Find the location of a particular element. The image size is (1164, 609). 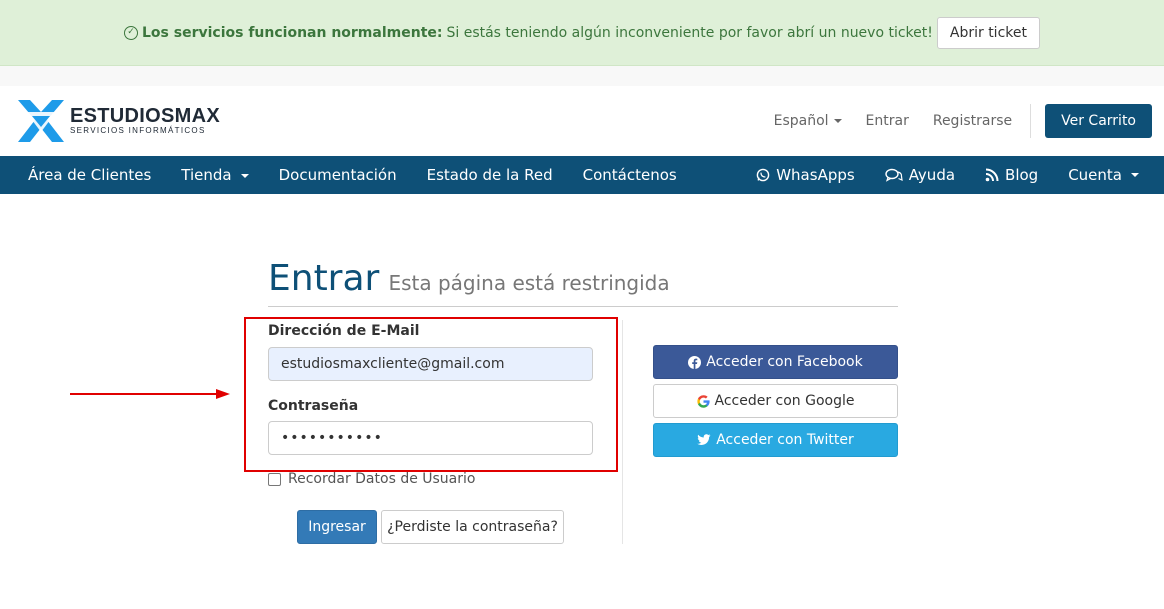

password-field: ••••••••••• is located at coordinates (430, 438).